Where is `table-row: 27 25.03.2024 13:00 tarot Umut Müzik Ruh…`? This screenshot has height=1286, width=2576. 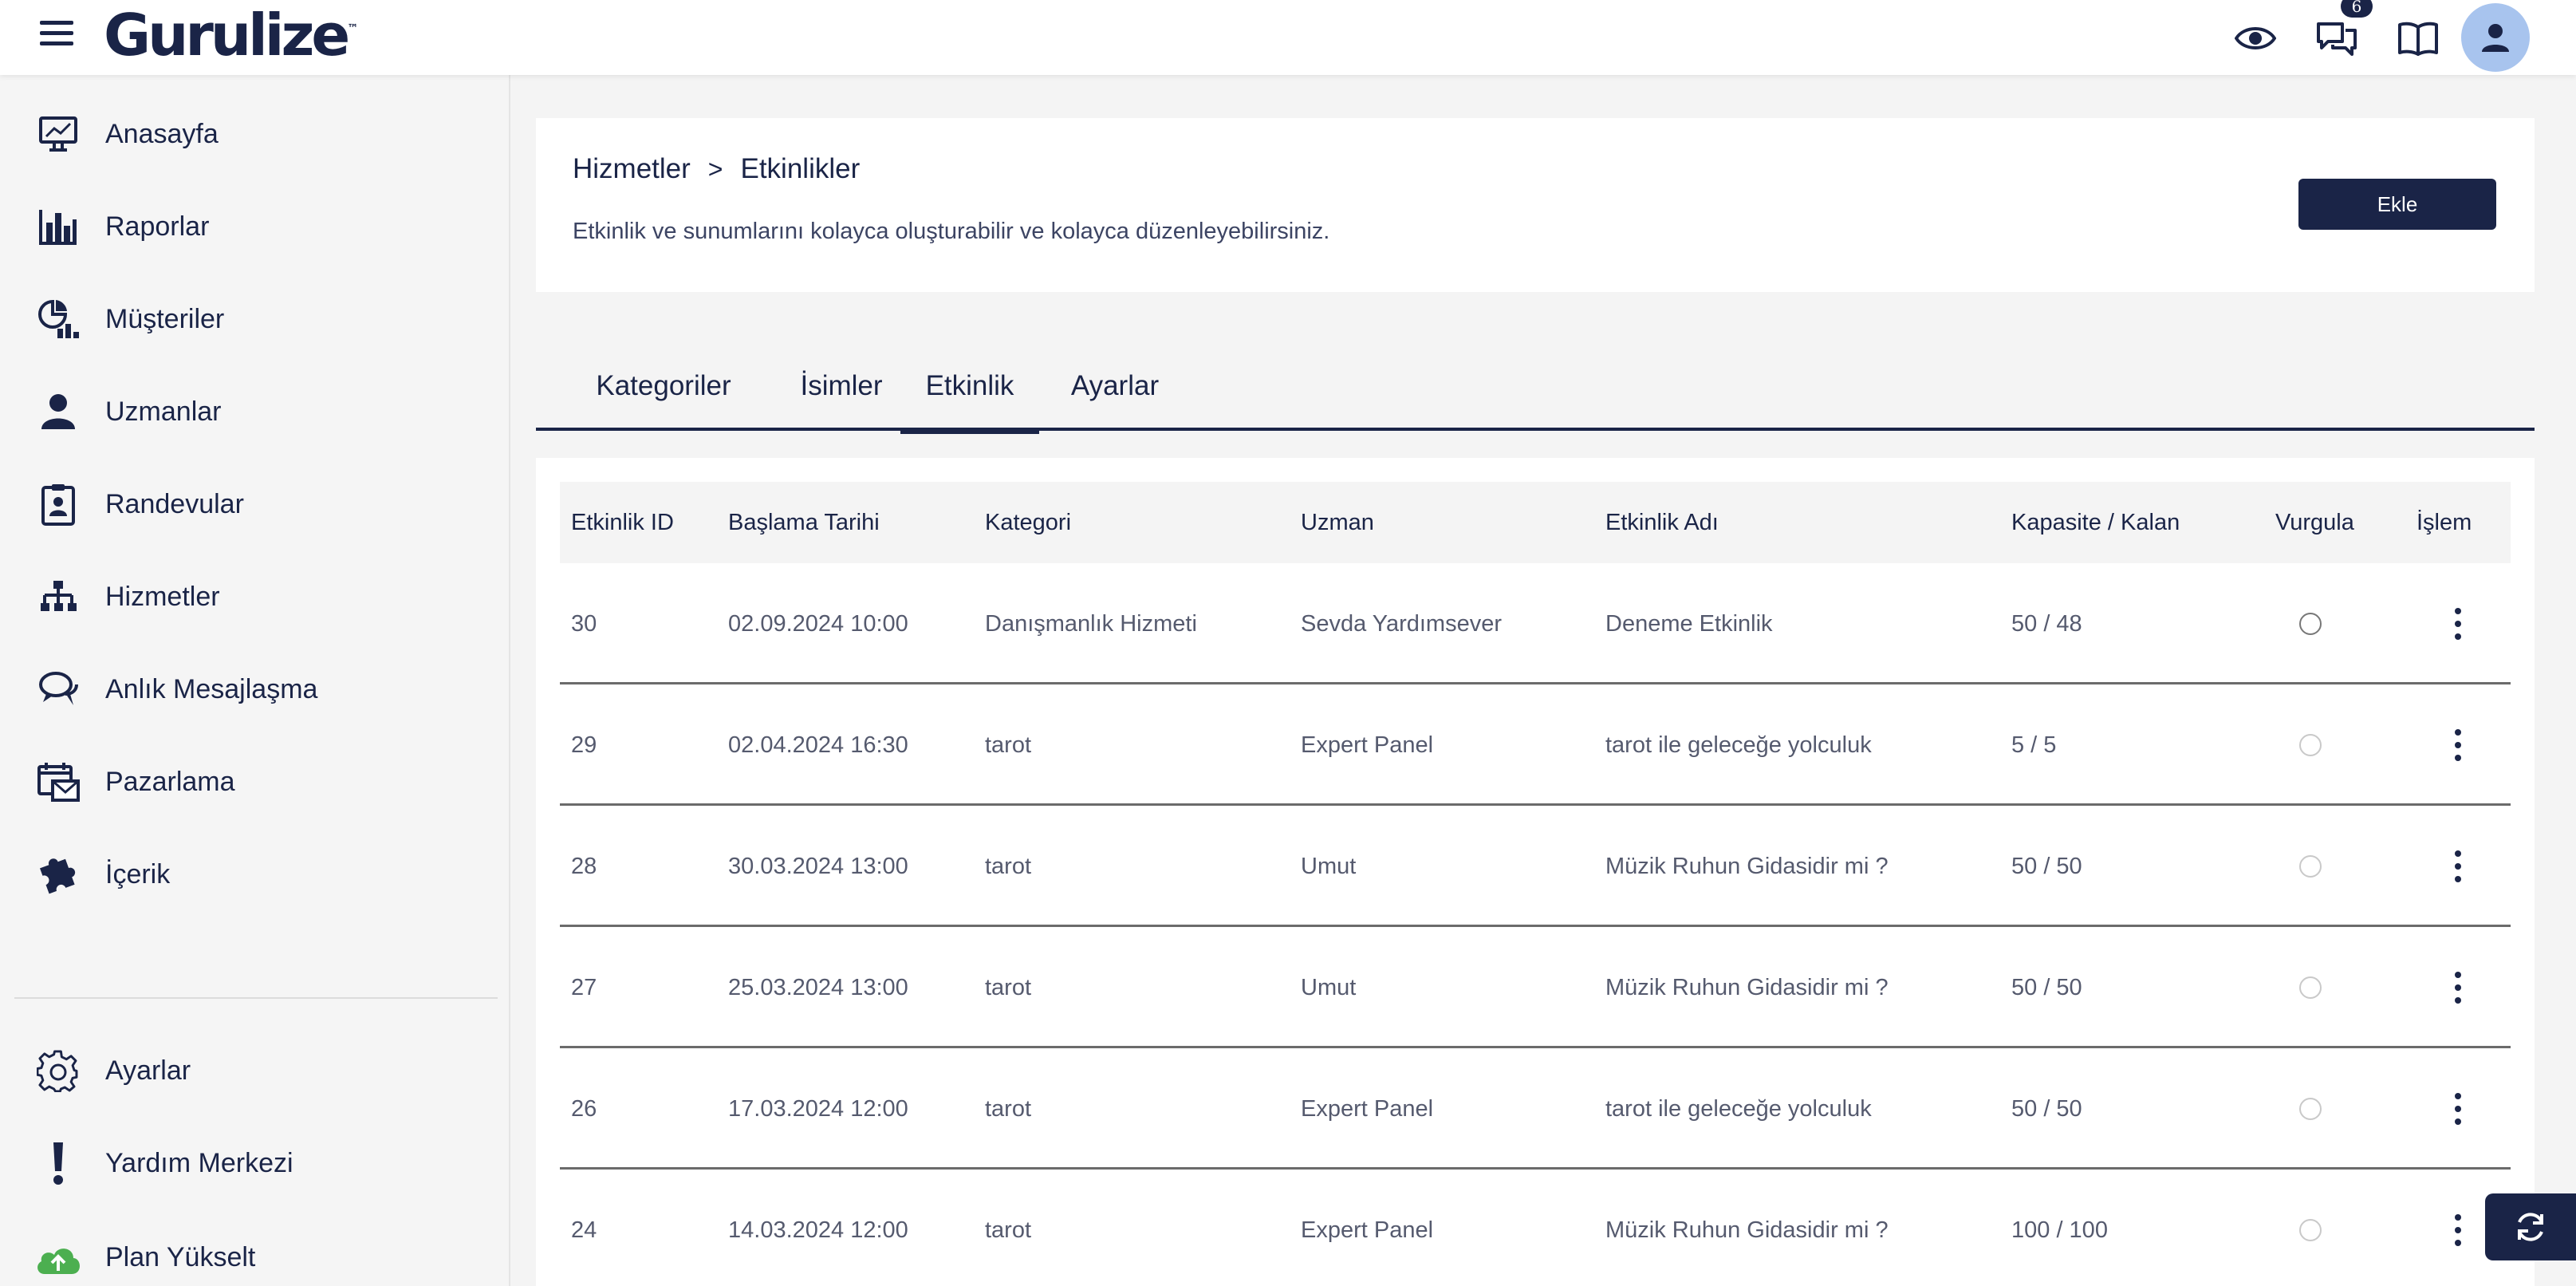 table-row: 27 25.03.2024 13:00 tarot Umut Müzik Ruh… is located at coordinates (1535, 988).